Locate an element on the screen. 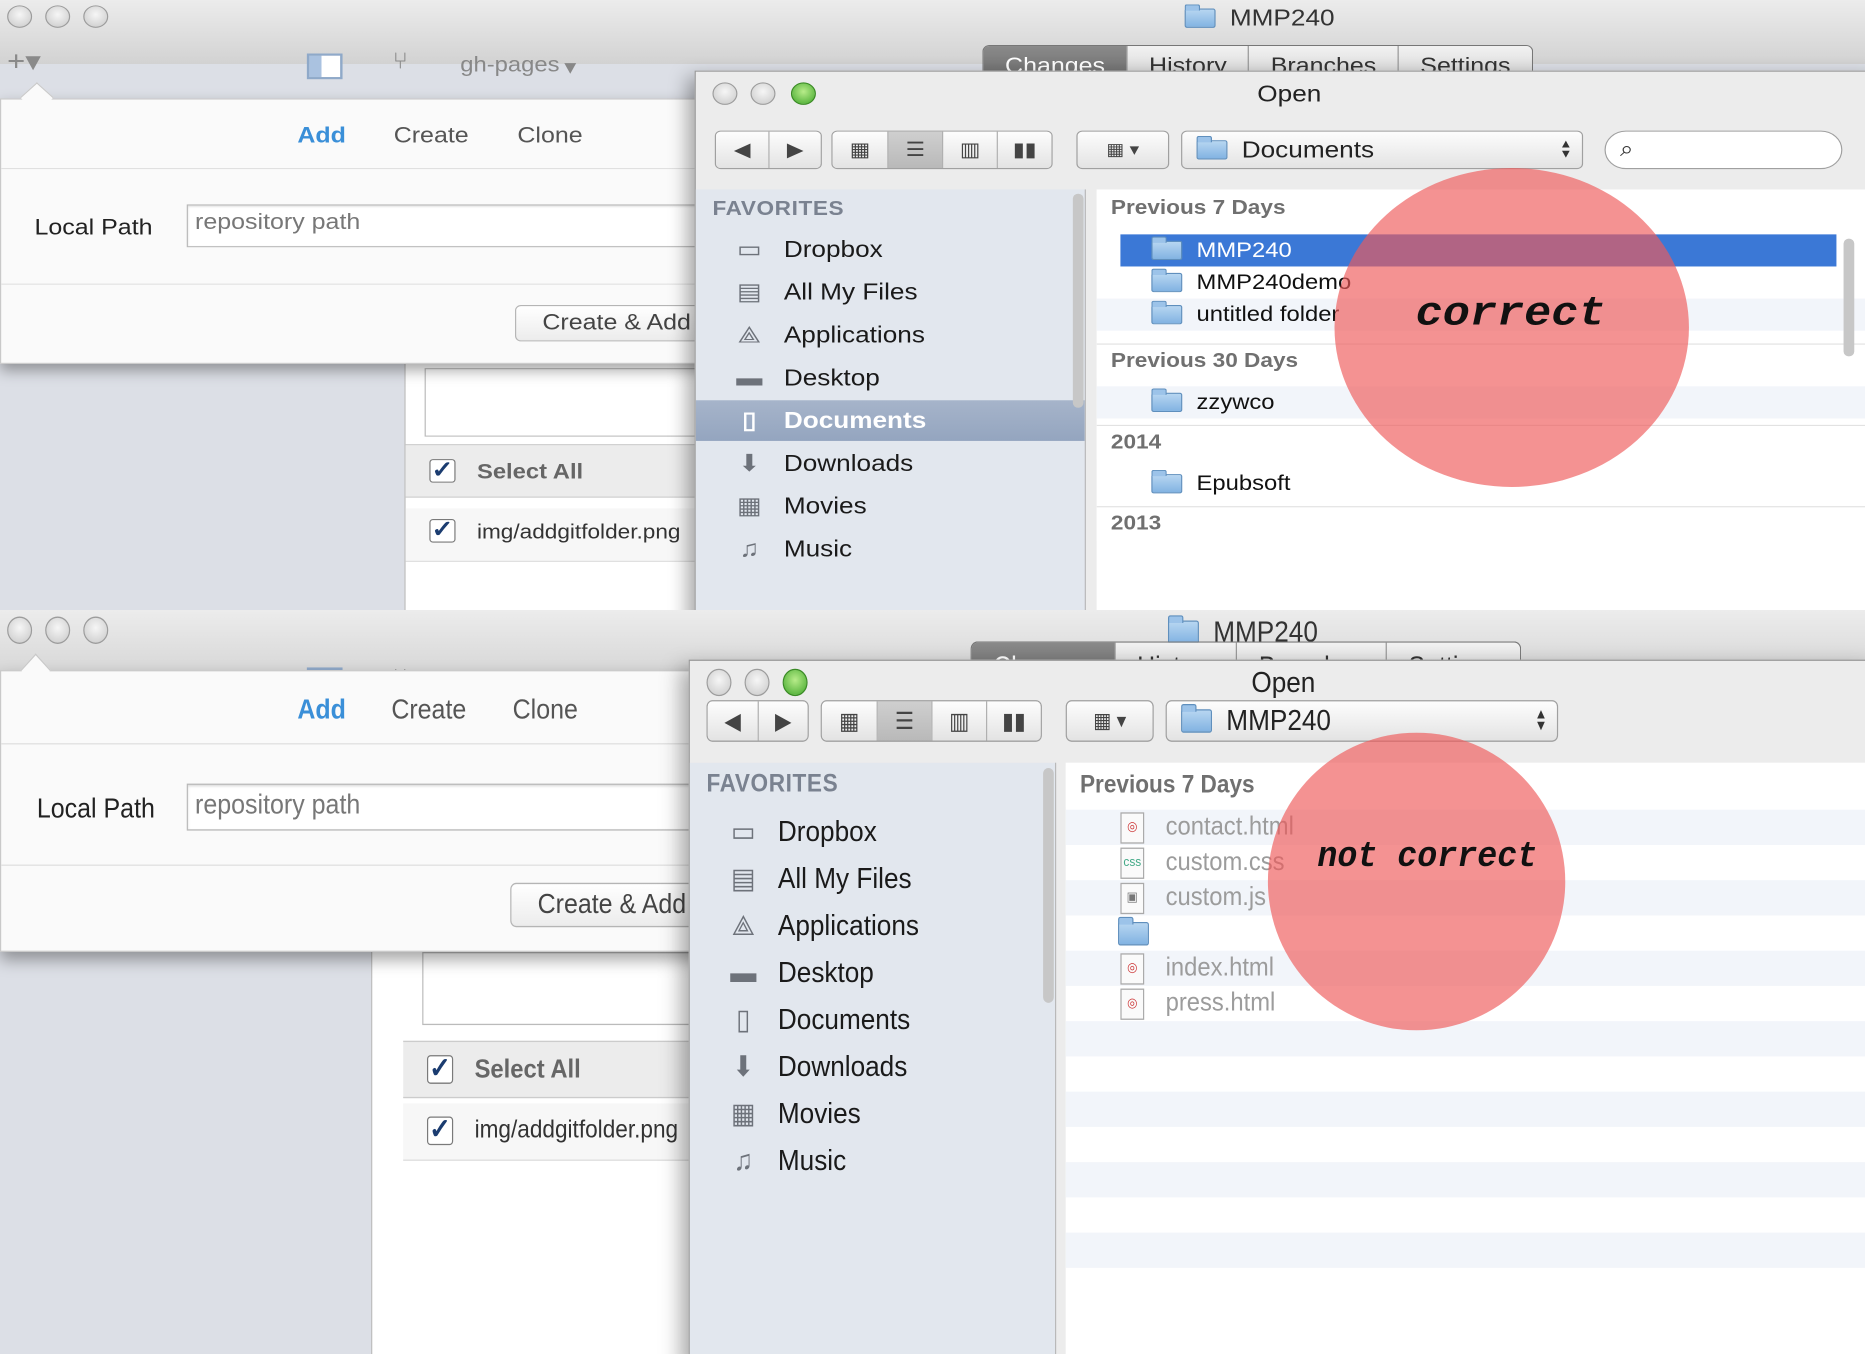 The width and height of the screenshot is (1865, 1354). music-icon: ♫ is located at coordinates (743, 1160).